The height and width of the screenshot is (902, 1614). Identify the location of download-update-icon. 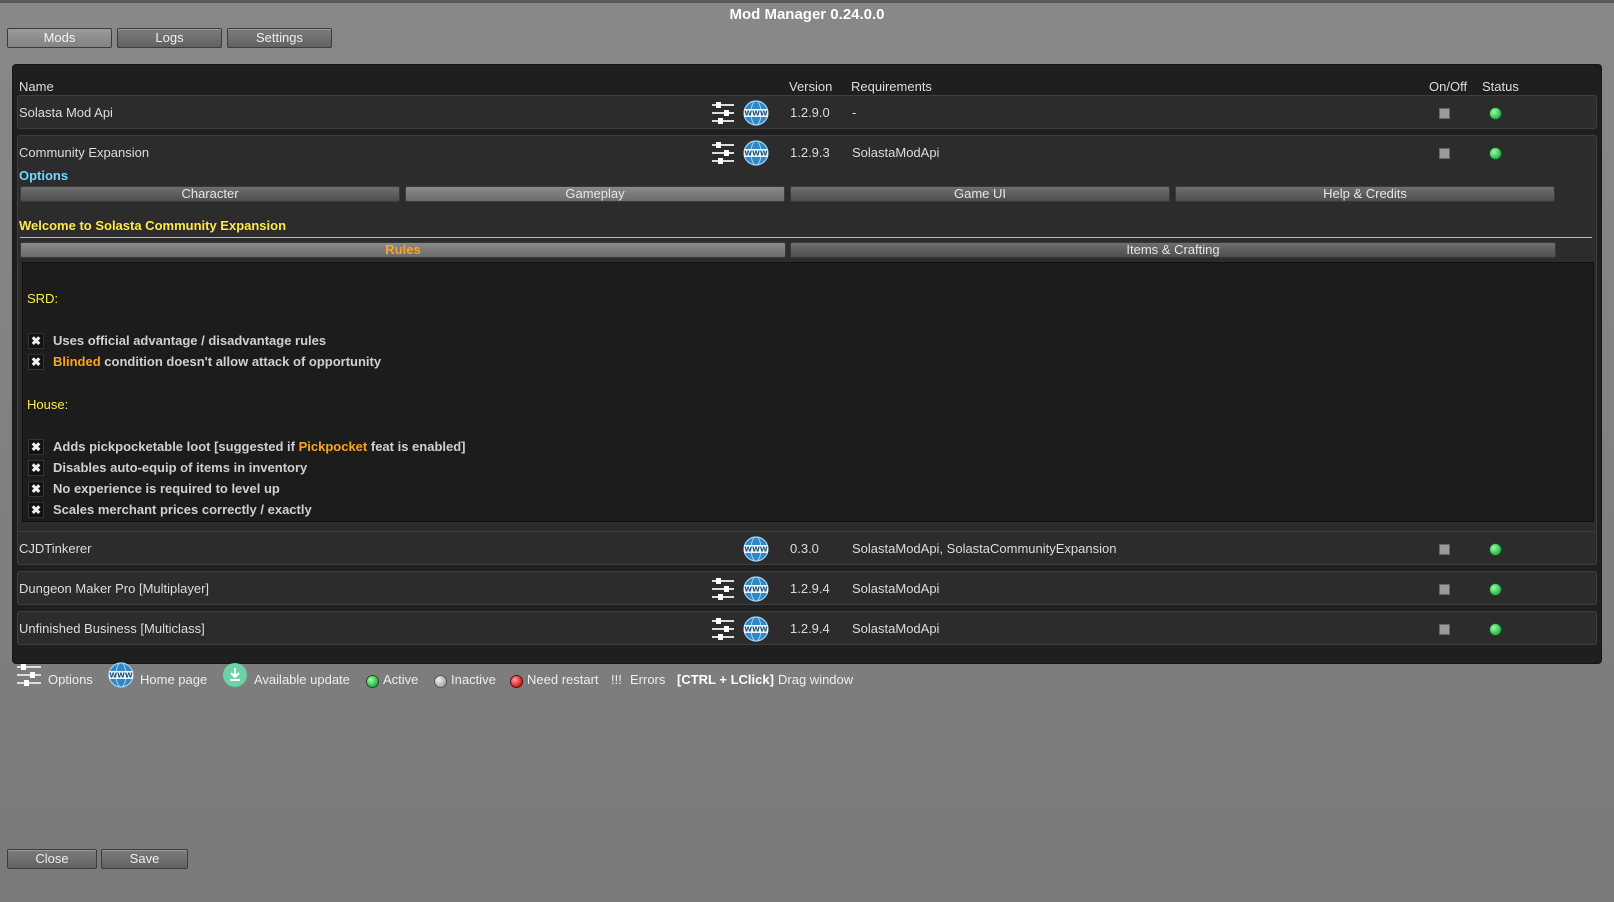
(235, 675).